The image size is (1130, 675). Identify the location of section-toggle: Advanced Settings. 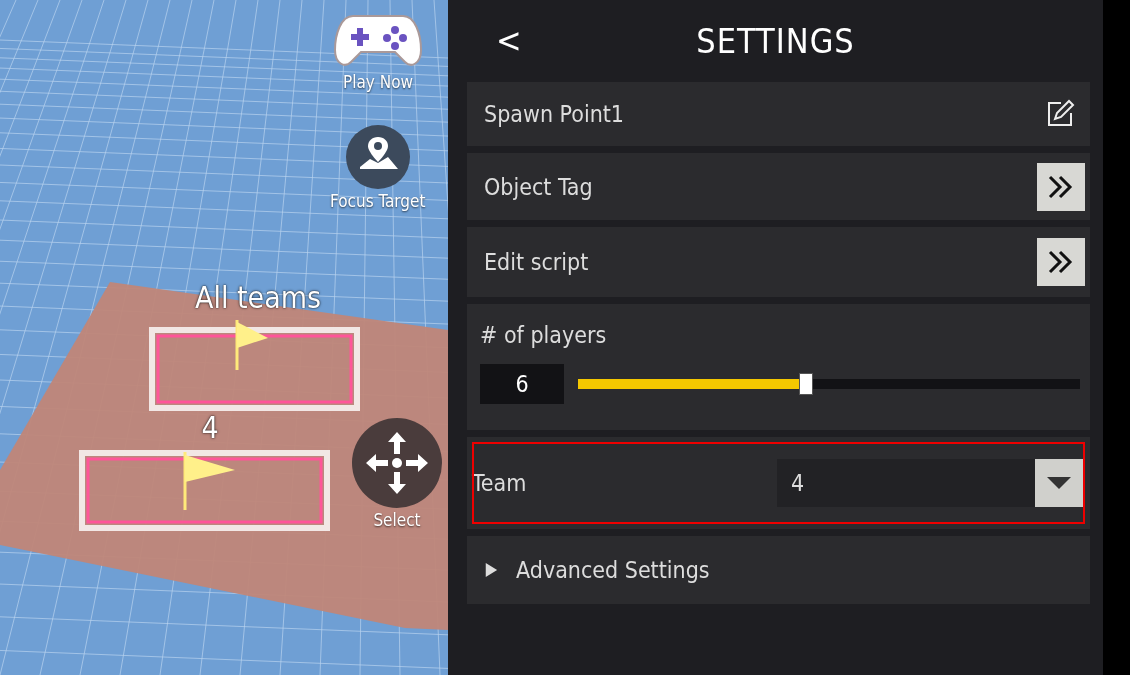
(778, 570).